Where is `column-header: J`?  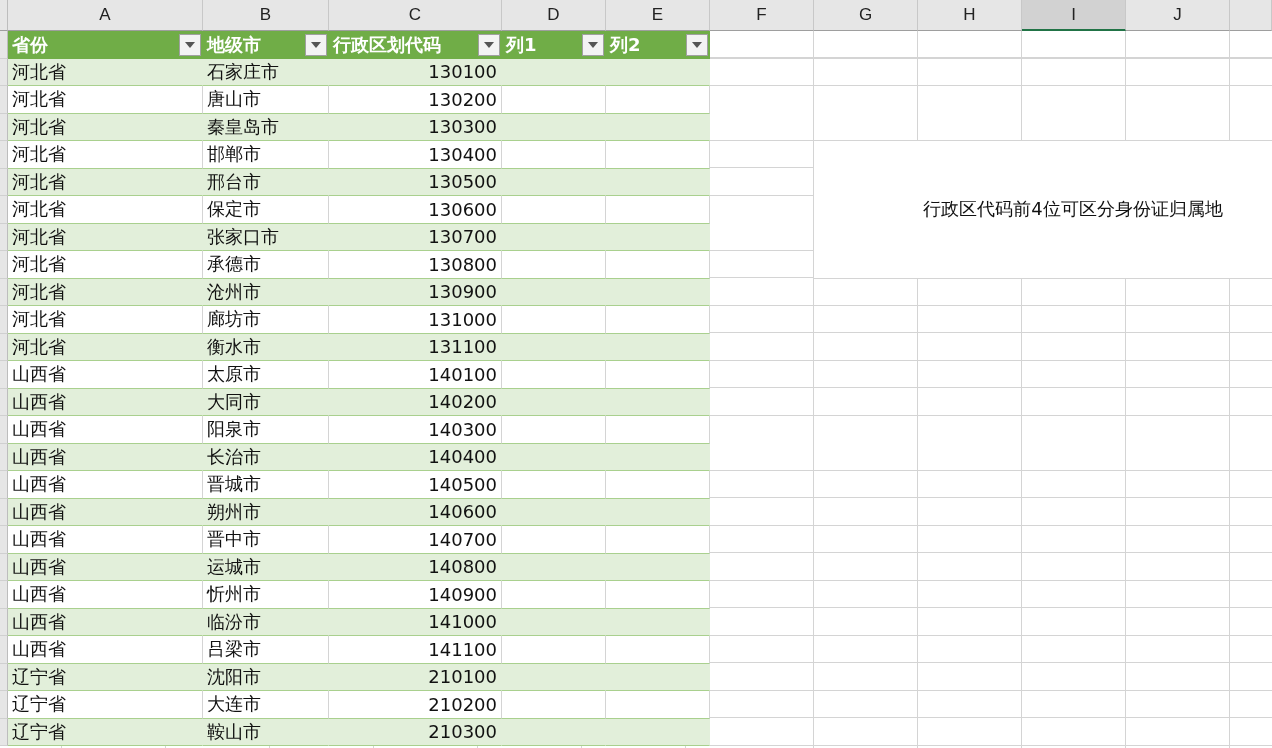 column-header: J is located at coordinates (1178, 15).